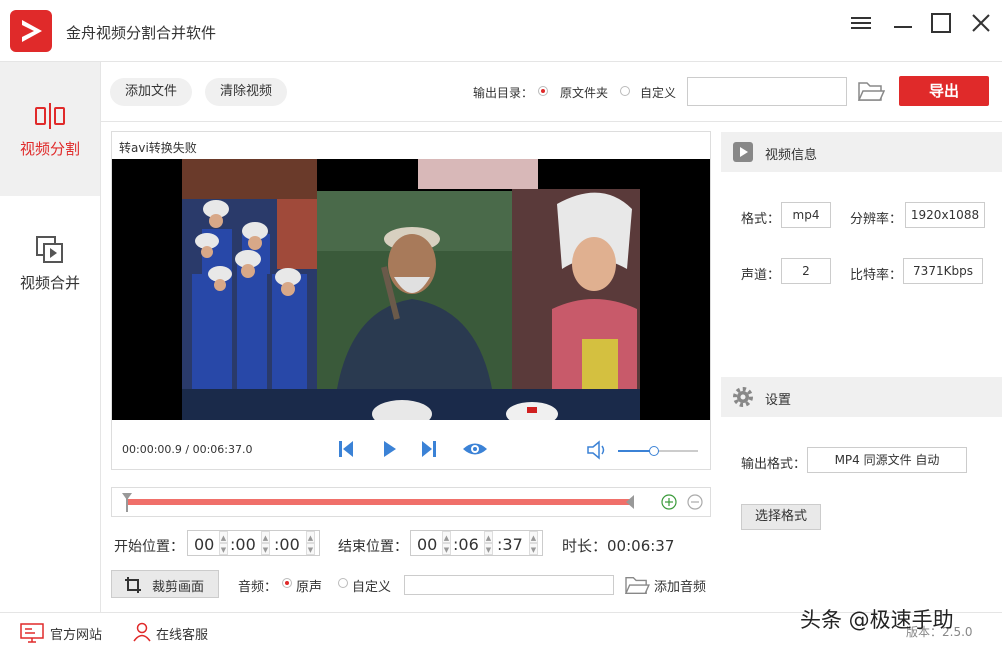 This screenshot has width=1002, height=652. What do you see at coordinates (584, 93) in the screenshot?
I see `source-folder-label: 原文件夹` at bounding box center [584, 93].